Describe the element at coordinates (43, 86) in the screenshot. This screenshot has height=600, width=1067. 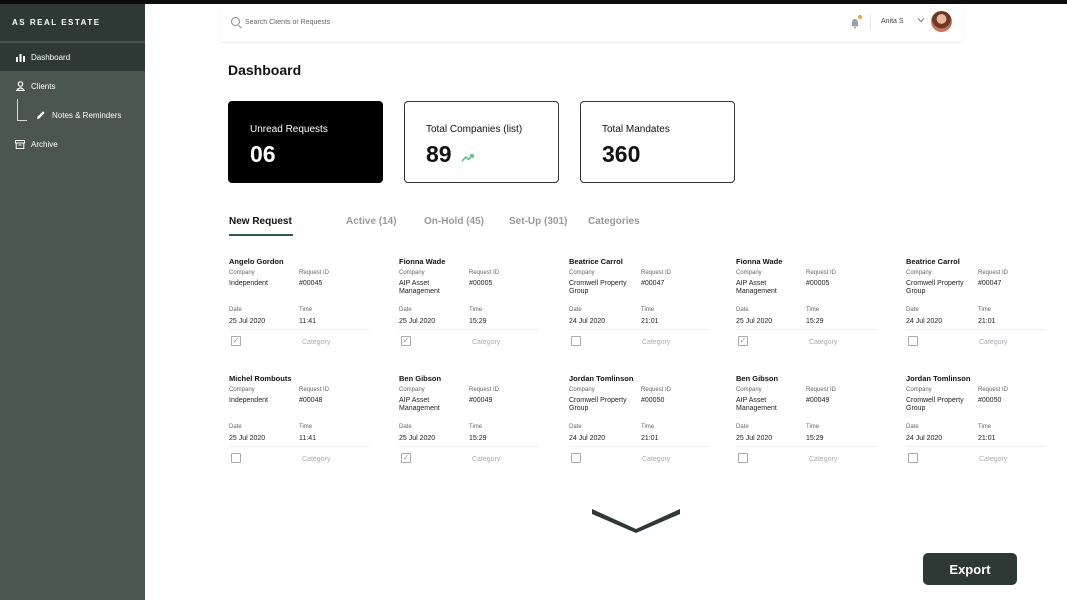
I see `sidebar-item-label: Clients` at that location.